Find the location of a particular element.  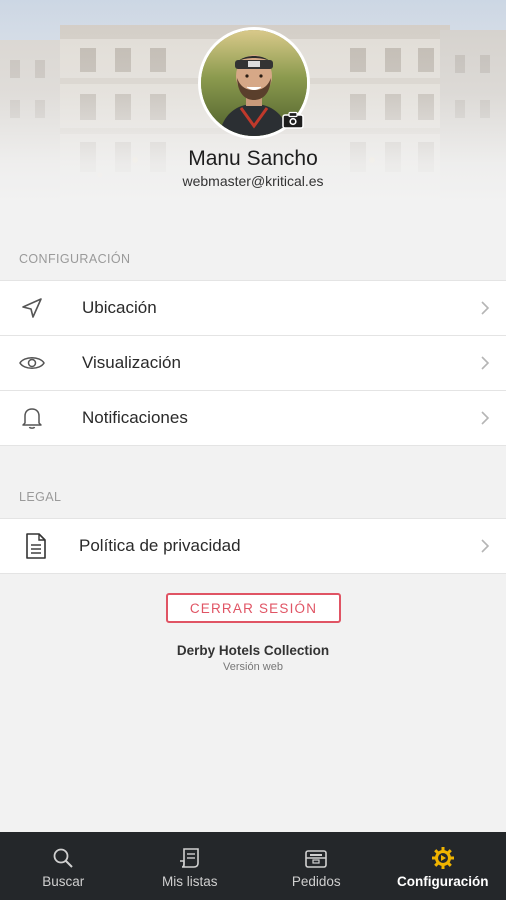

eye-icon is located at coordinates (32, 363).